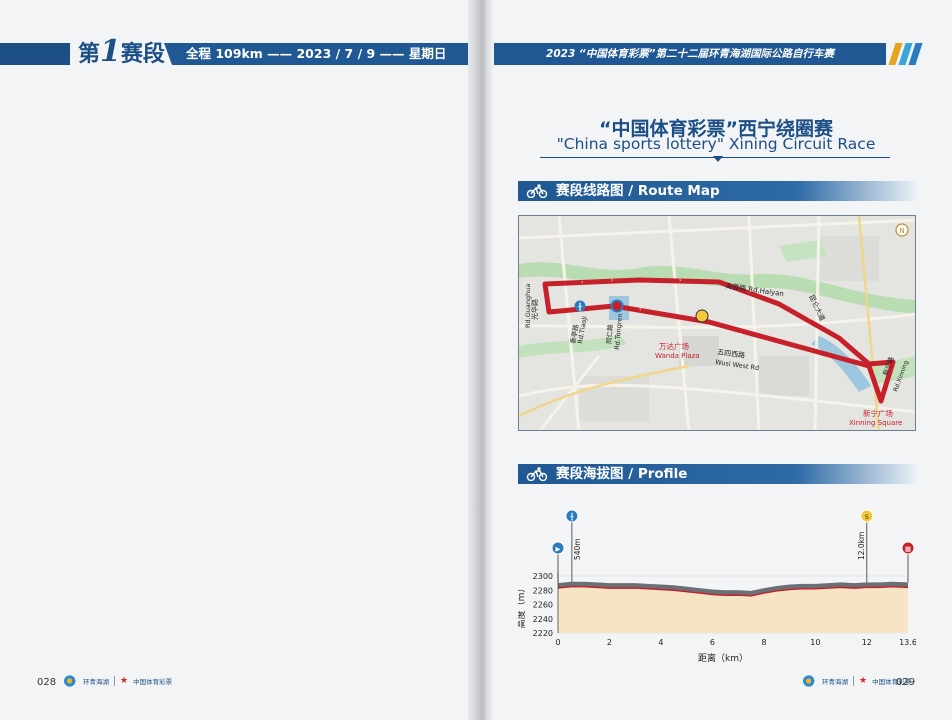  Describe the element at coordinates (712, 642) in the screenshot. I see `x-tick-label: 6` at that location.